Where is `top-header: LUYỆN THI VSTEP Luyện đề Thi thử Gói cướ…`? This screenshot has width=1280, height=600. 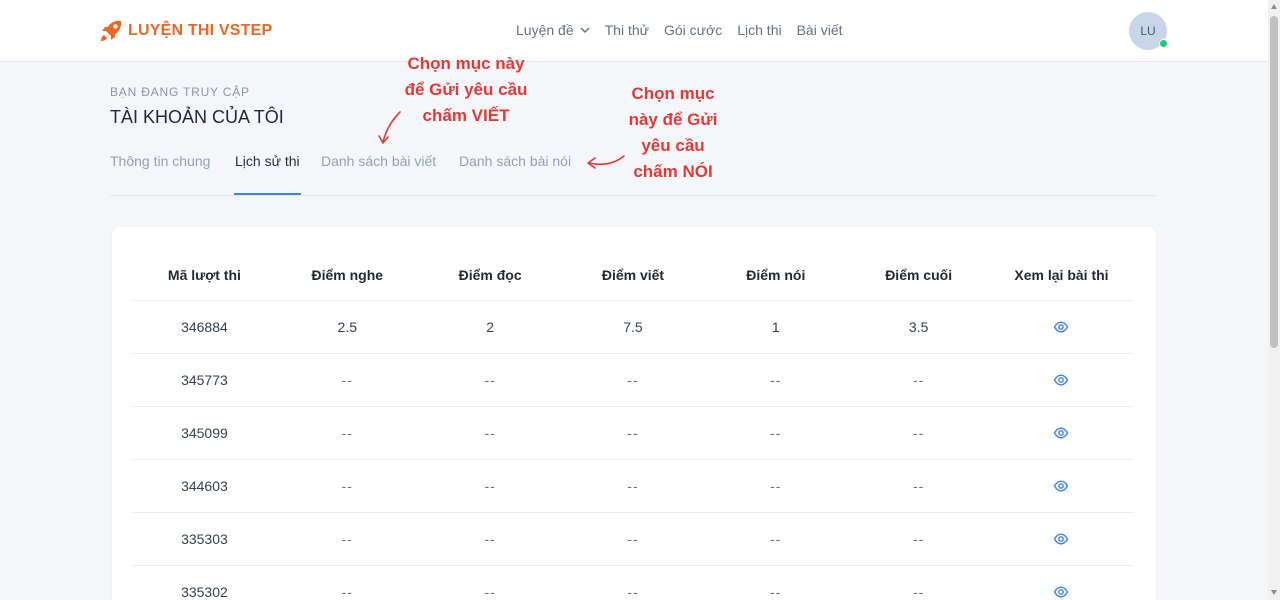 top-header: LUYỆN THI VSTEP Luyện đề Thi thử Gói cướ… is located at coordinates (634, 31).